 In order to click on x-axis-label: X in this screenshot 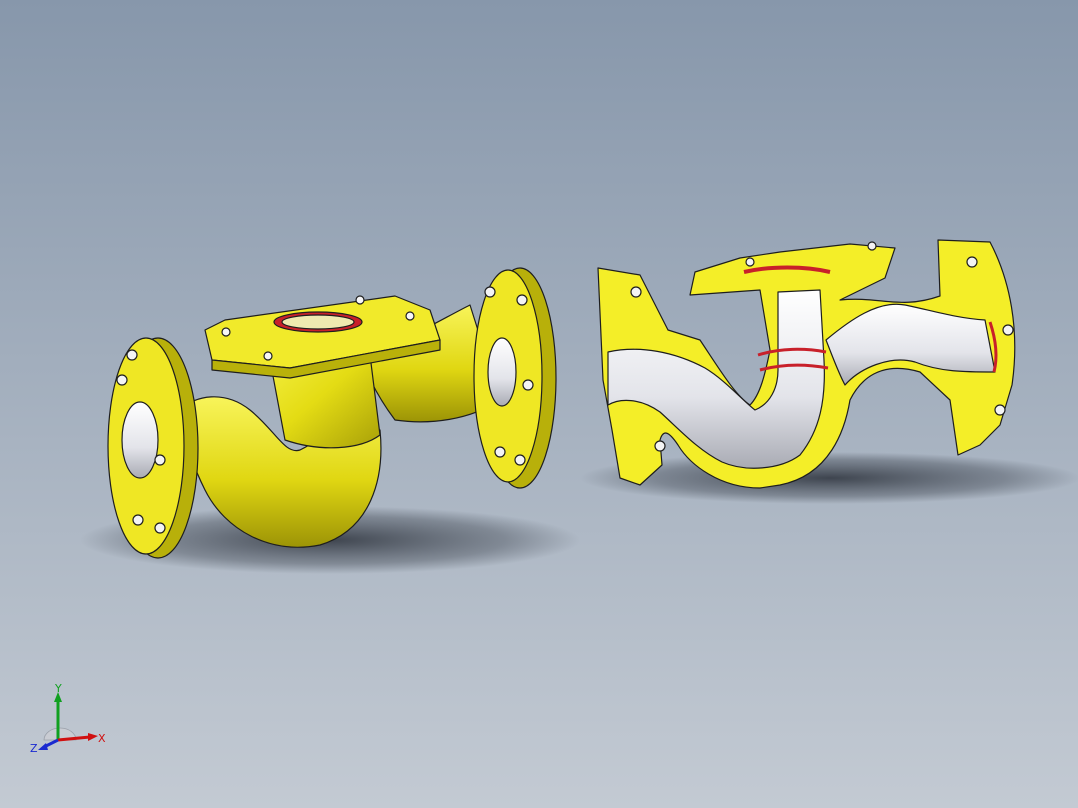, I will do `click(102, 738)`.